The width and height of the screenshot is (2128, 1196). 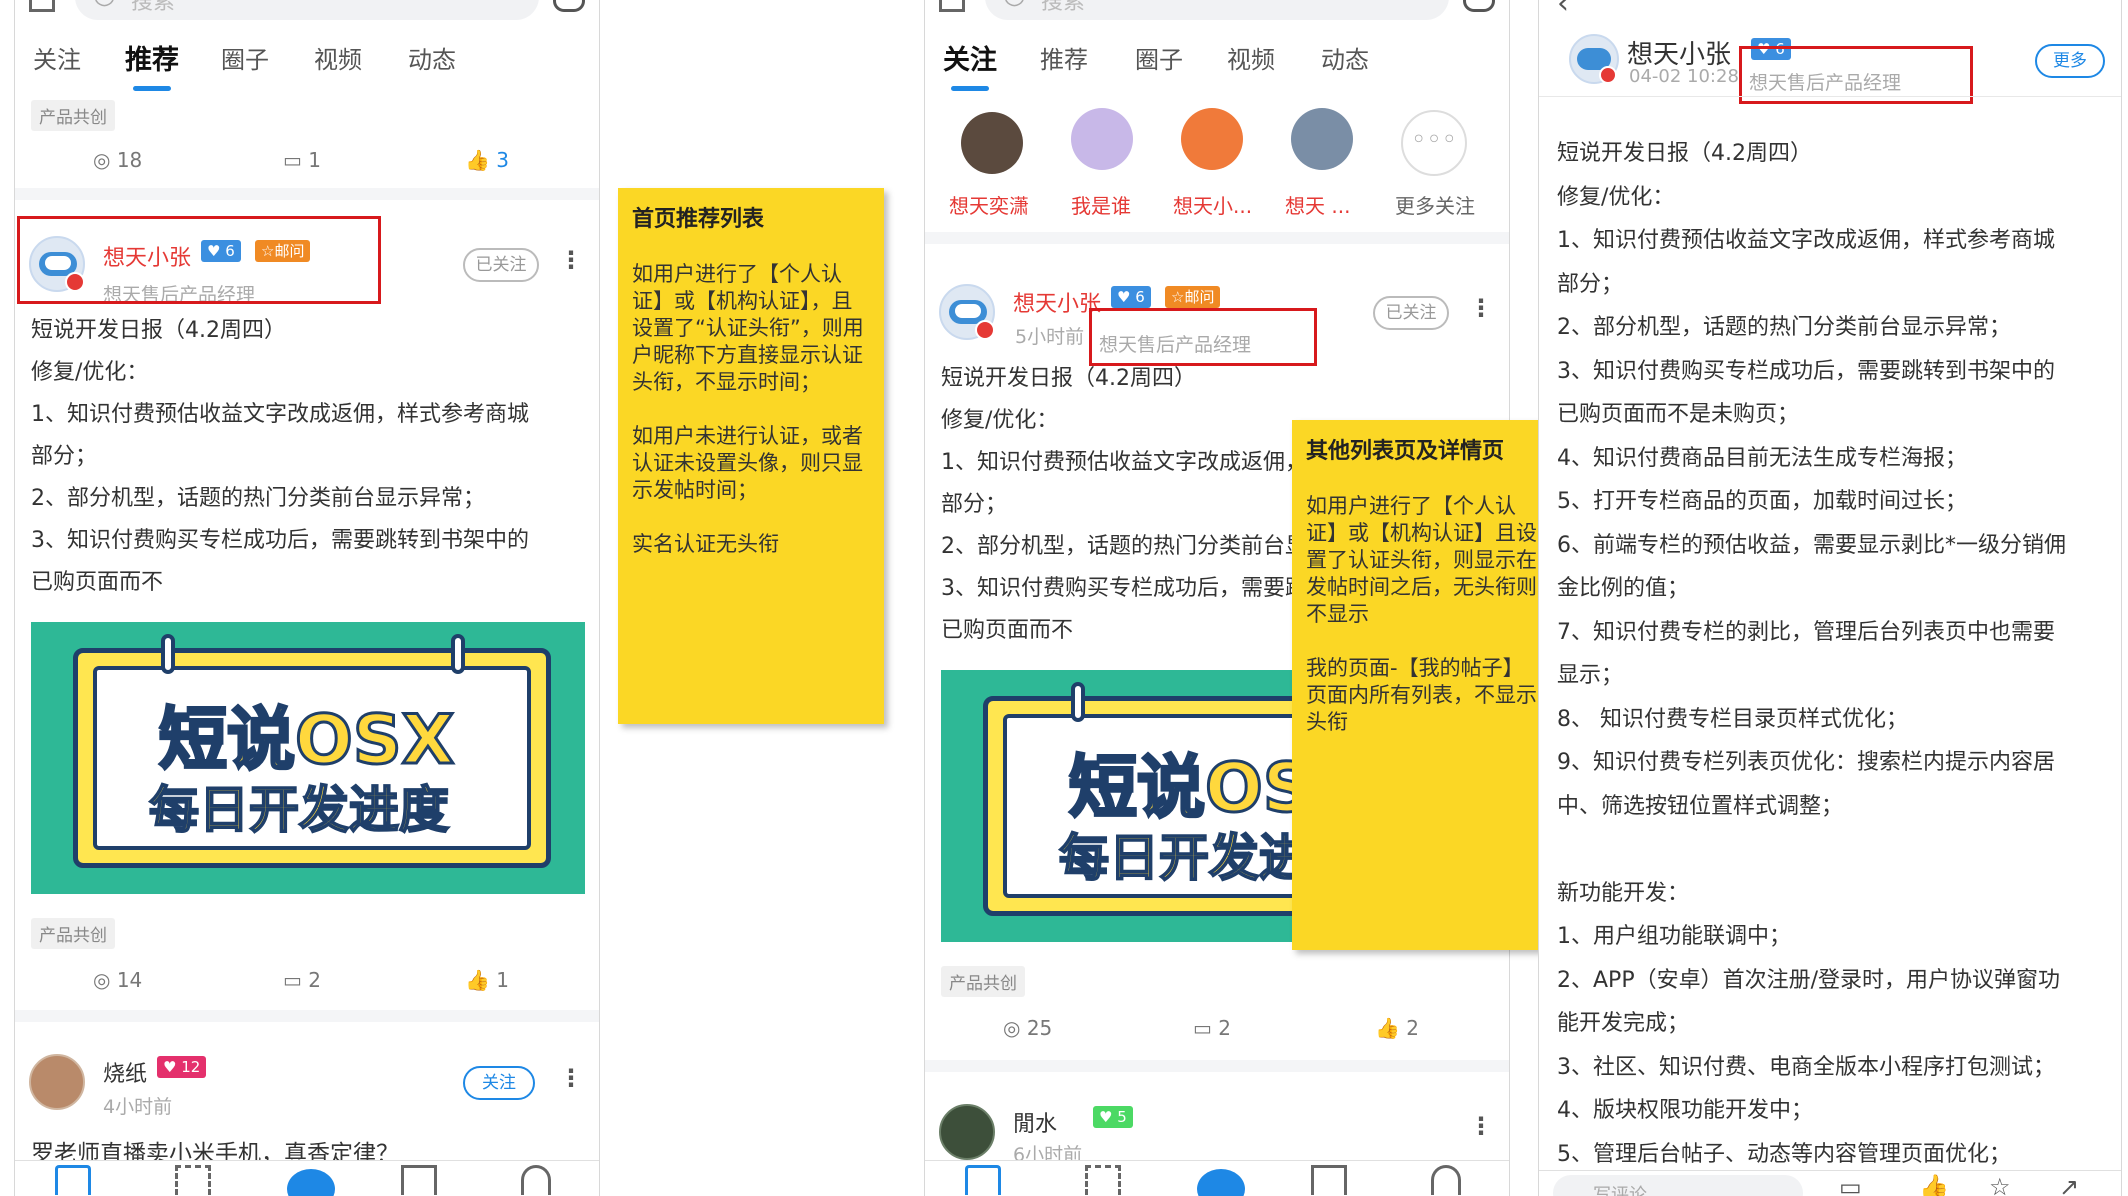 I want to click on likes-stat: 👍 2, so click(x=1397, y=1028).